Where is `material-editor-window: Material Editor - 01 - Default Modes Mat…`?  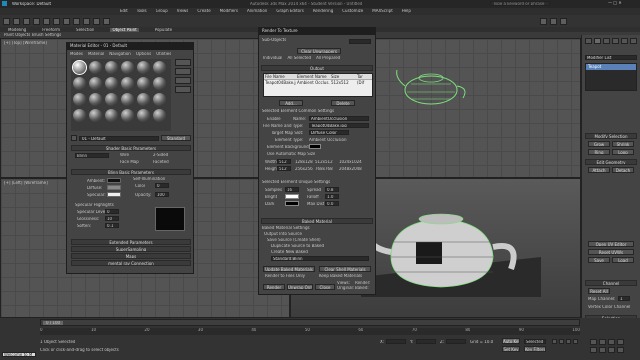
material-editor-window: Material Editor - 01 - Default Modes Mat… is located at coordinates (130, 158).